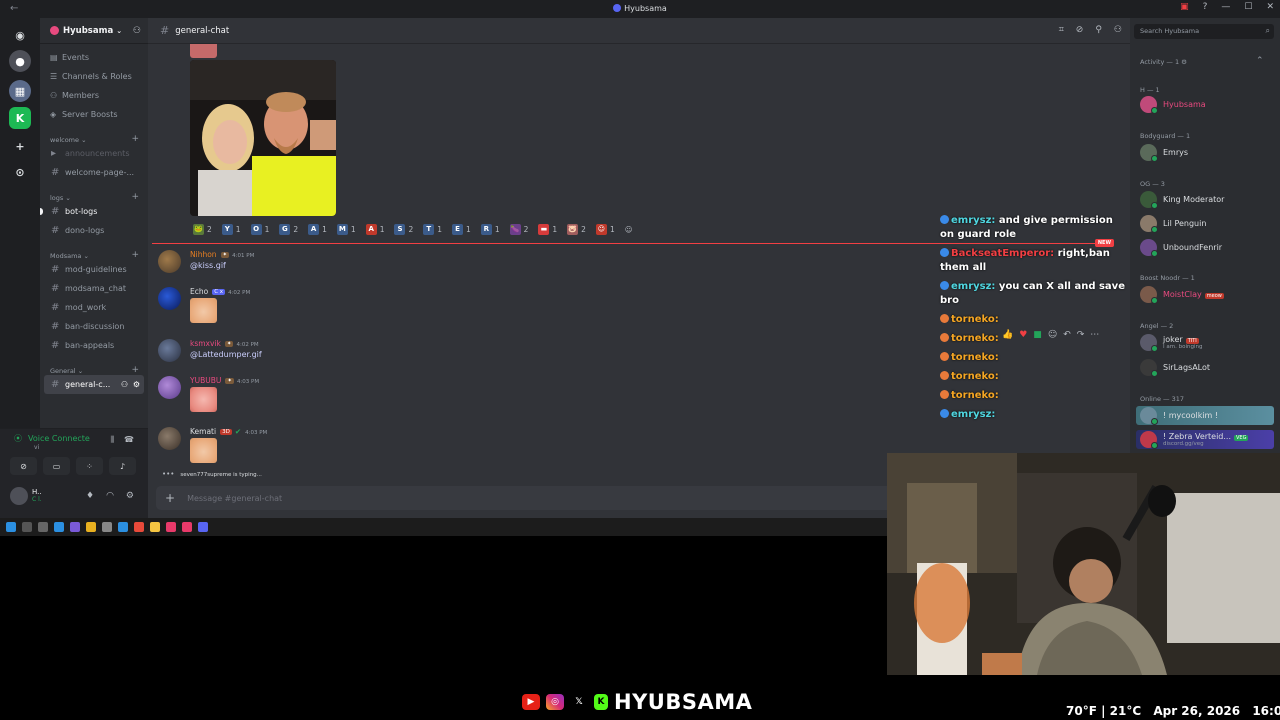 The width and height of the screenshot is (1280, 720). Describe the element at coordinates (263, 138) in the screenshot. I see `photo-attachment` at that location.